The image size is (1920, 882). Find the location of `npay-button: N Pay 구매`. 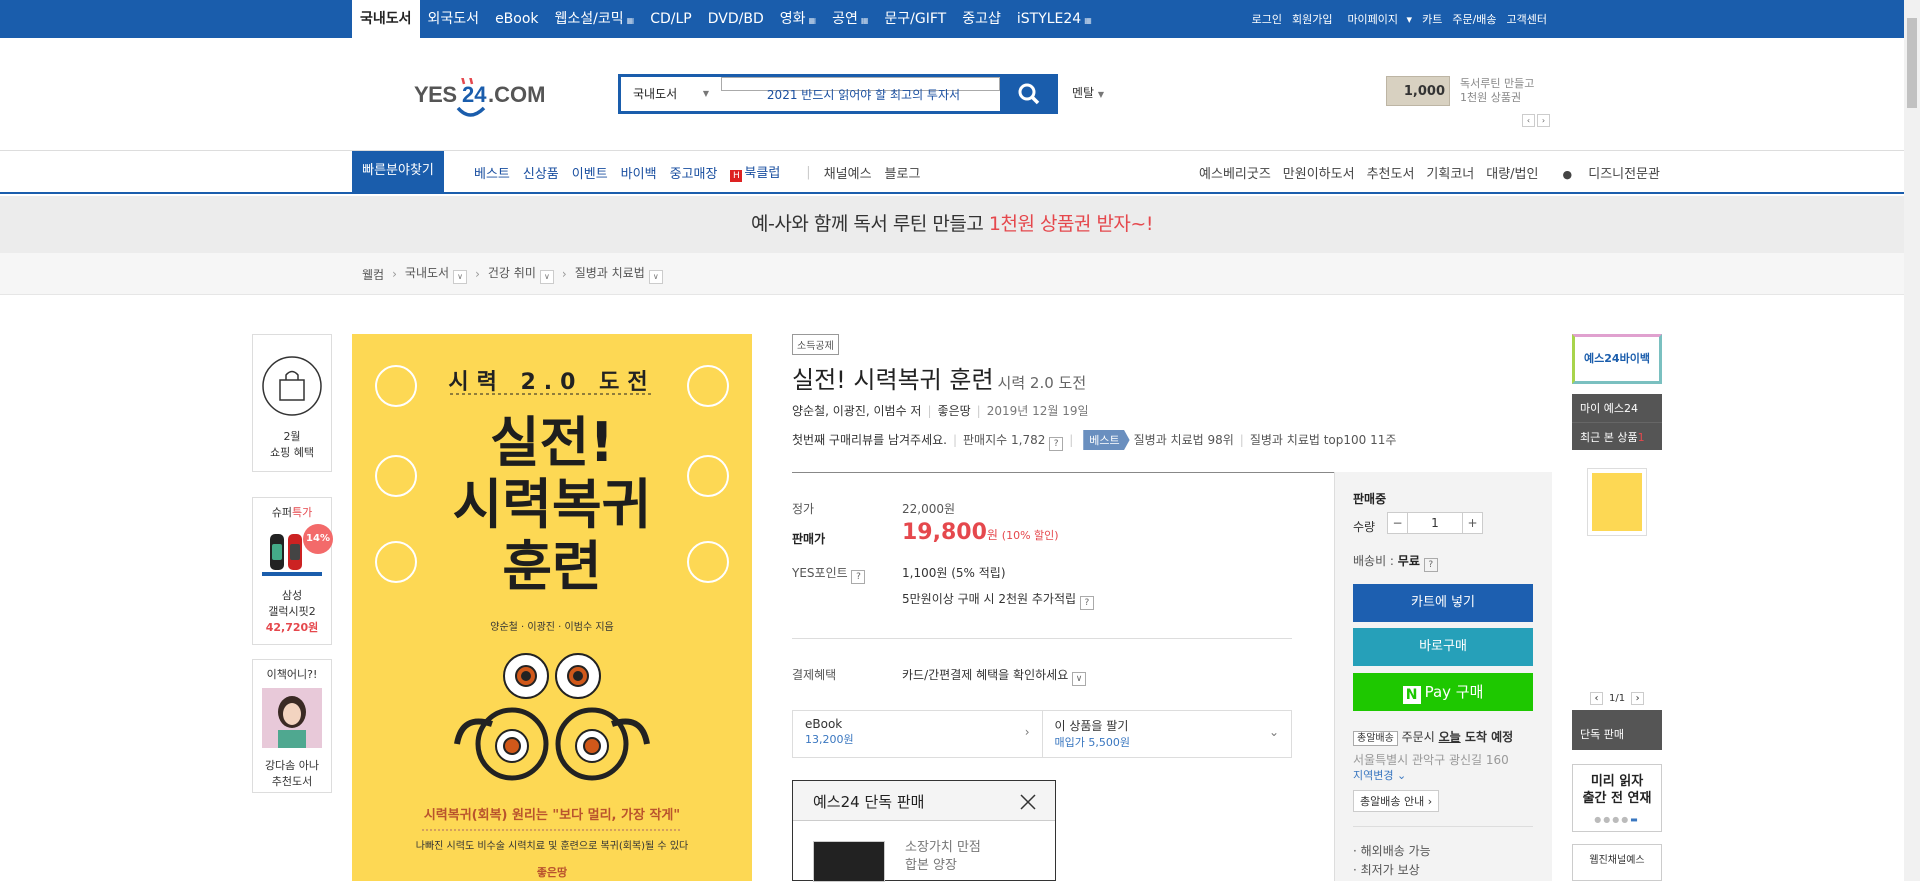

npay-button: N Pay 구매 is located at coordinates (1443, 692).